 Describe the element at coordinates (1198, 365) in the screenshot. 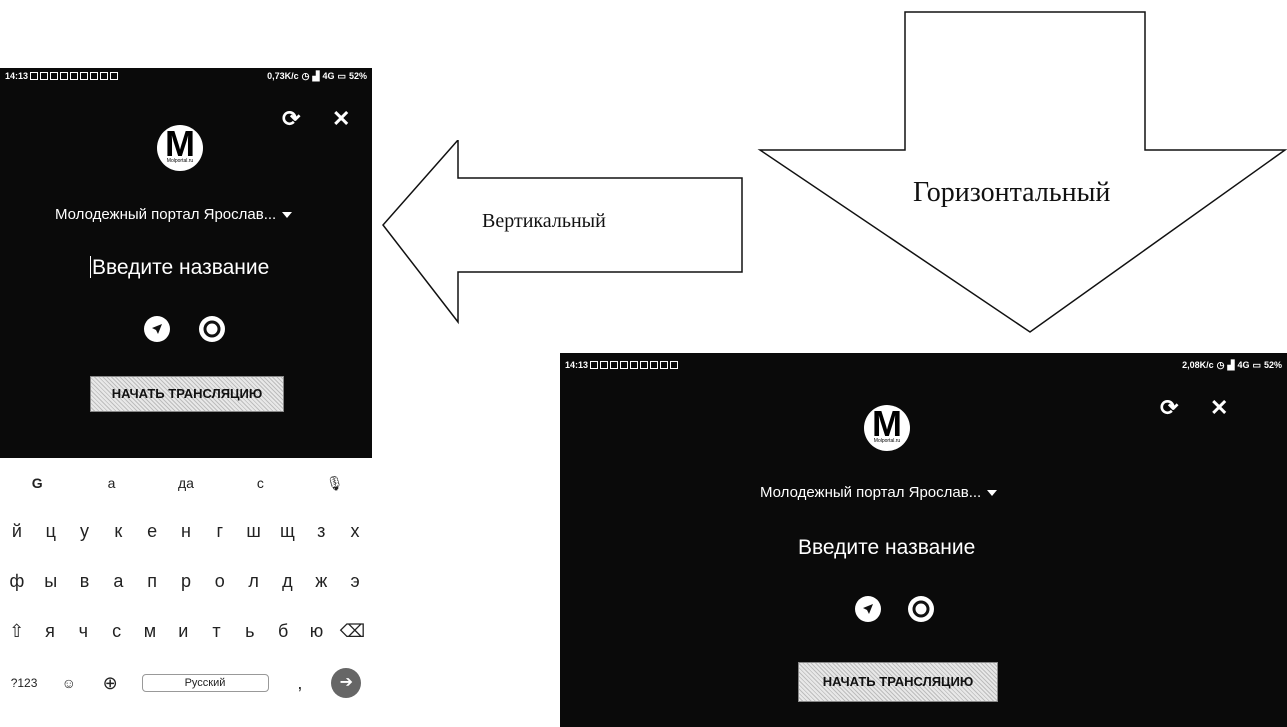

I see `network-speed: 2,08K/c` at that location.